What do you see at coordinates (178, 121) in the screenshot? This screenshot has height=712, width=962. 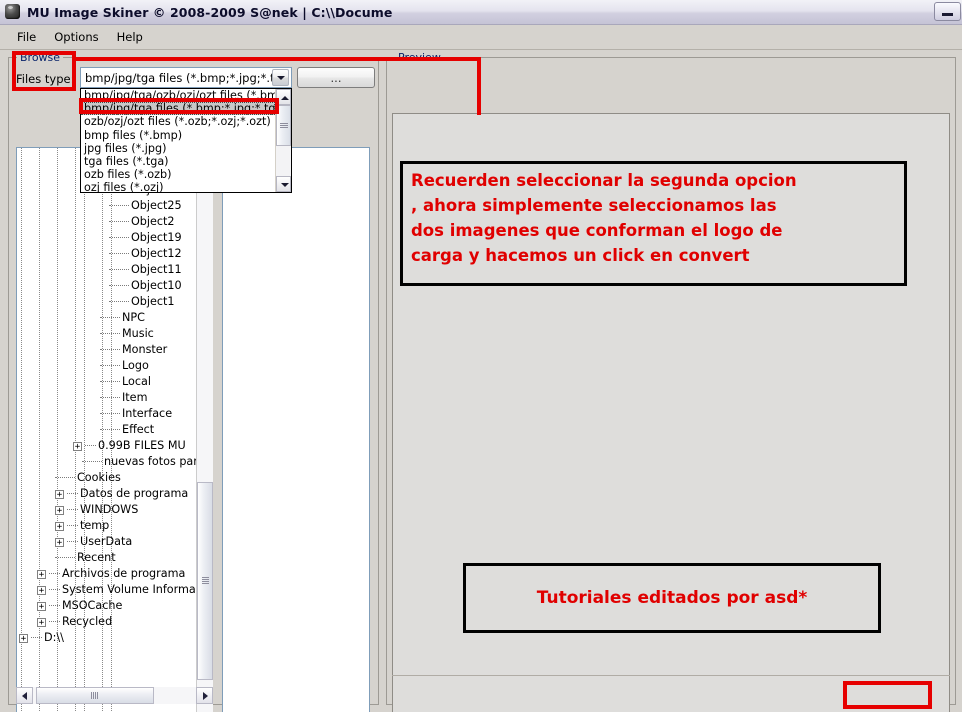 I see `dropdown-option: ozb/ozj/ozt files (*.ozb;*.ozj;*.ozt)` at bounding box center [178, 121].